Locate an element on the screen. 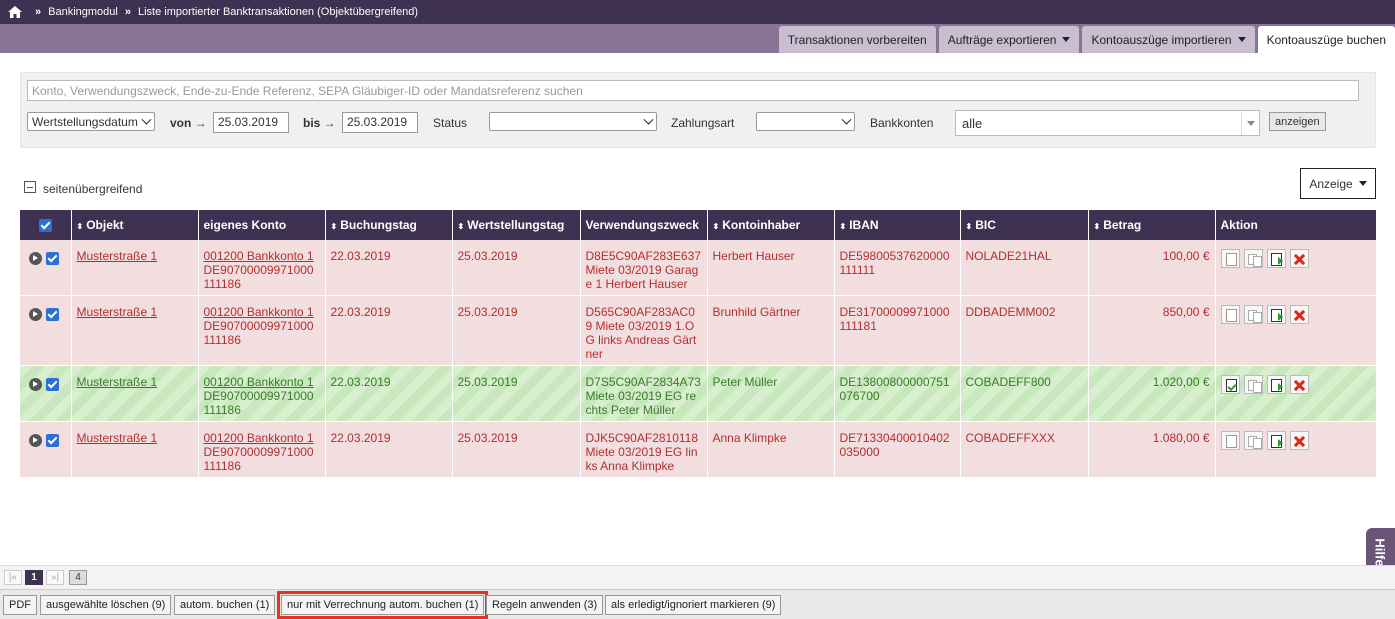 The width and height of the screenshot is (1395, 619). payment-type-select is located at coordinates (805, 121).